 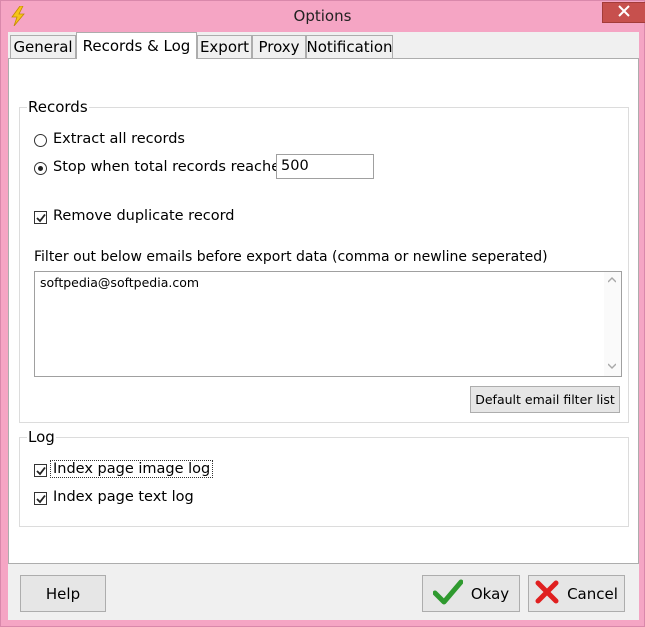 I want to click on tab-proxy: Proxy, so click(x=279, y=46).